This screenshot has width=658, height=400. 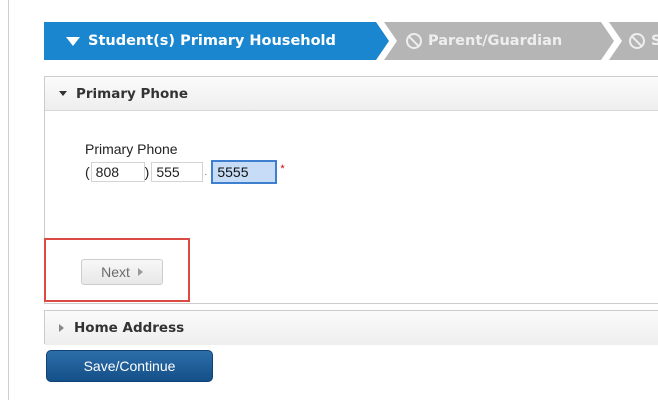 What do you see at coordinates (132, 93) in the screenshot?
I see `panel-title: Primary Phone` at bounding box center [132, 93].